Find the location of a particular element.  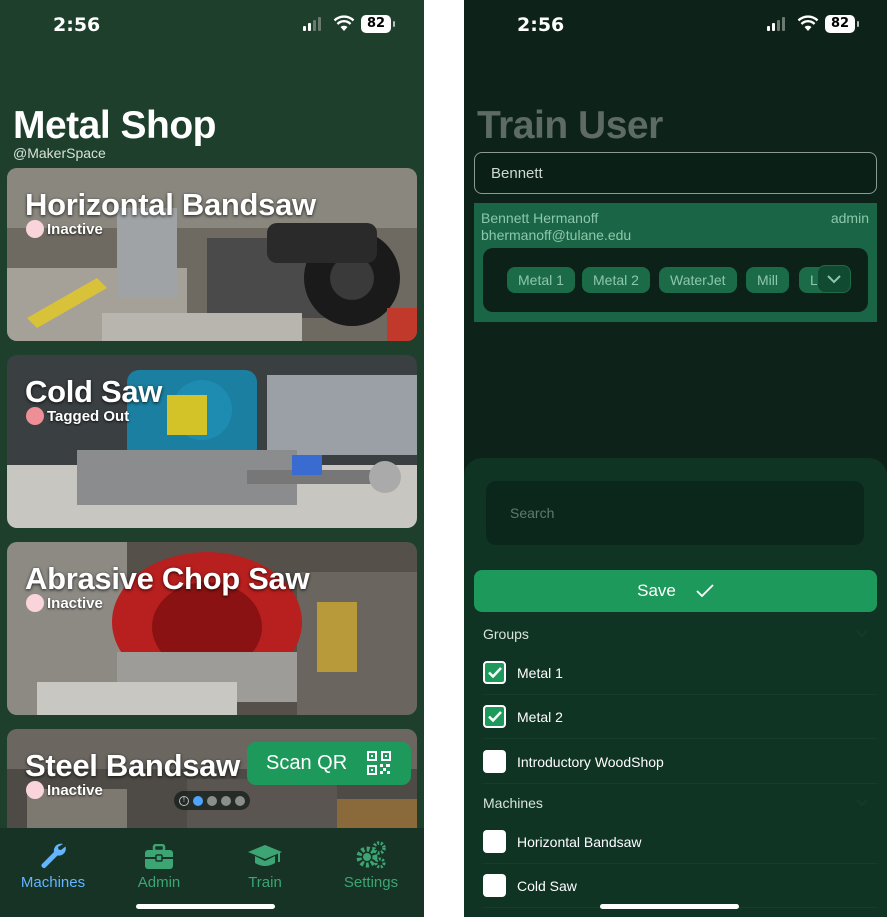

tab-settings: Settings is located at coordinates (371, 859).